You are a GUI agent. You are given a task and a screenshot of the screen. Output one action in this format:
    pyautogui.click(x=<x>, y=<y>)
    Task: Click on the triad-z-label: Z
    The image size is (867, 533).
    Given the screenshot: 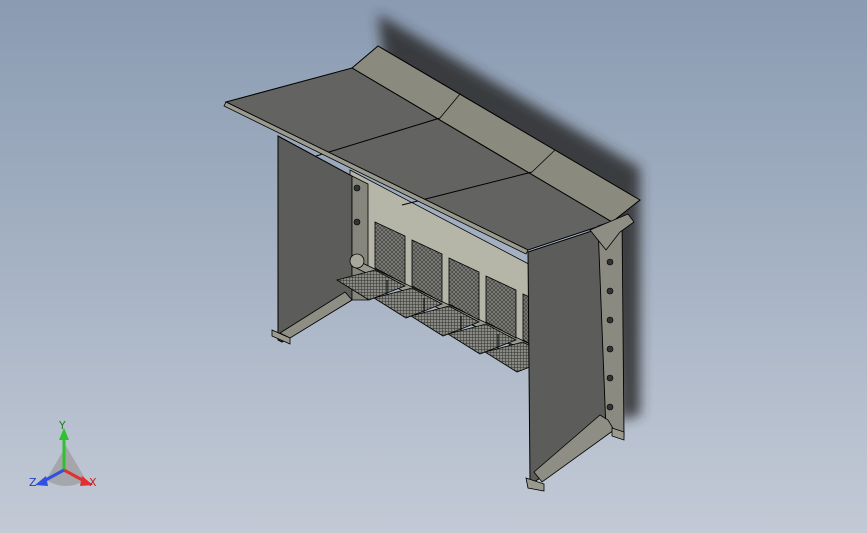 What is the action you would take?
    pyautogui.click(x=33, y=482)
    